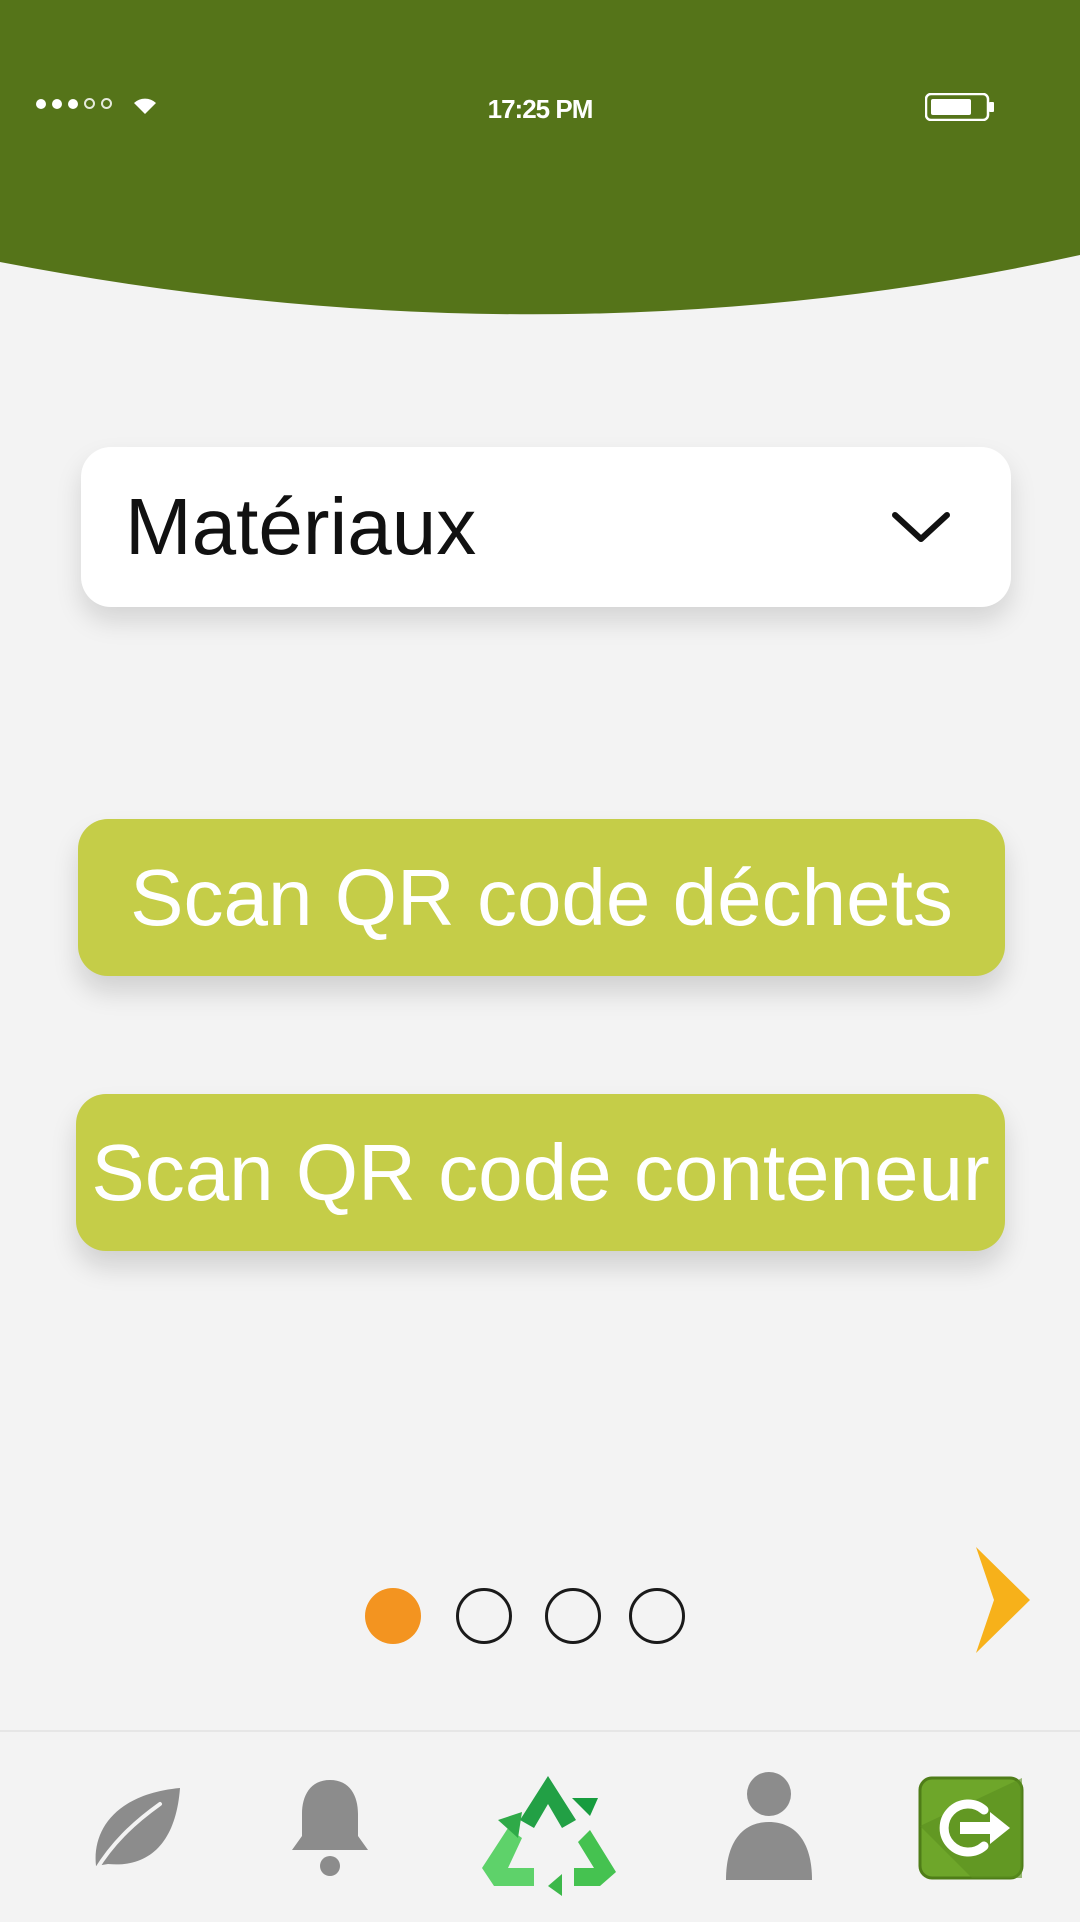 This screenshot has height=1922, width=1080. Describe the element at coordinates (136, 1828) in the screenshot. I see `leaf-icon` at that location.